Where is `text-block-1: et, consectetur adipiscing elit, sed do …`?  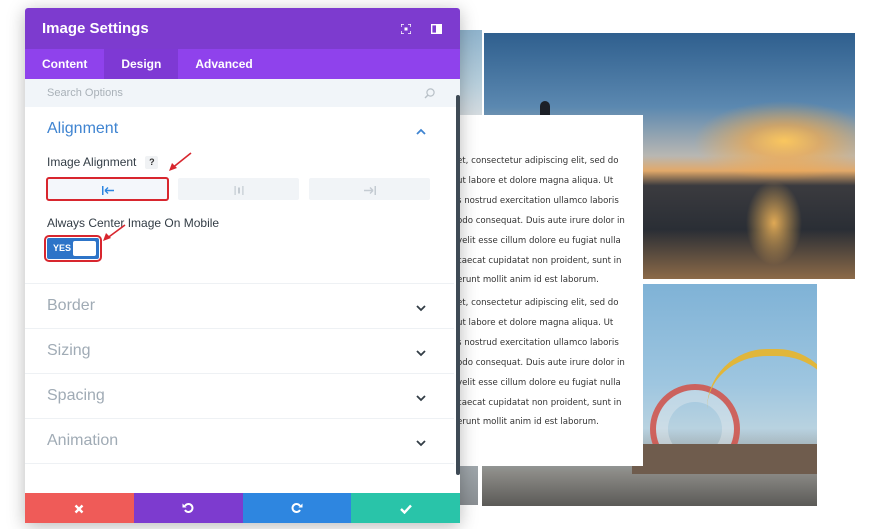
text-block-1: et, consectetur adipiscing elit, sed do … is located at coordinates (549, 200).